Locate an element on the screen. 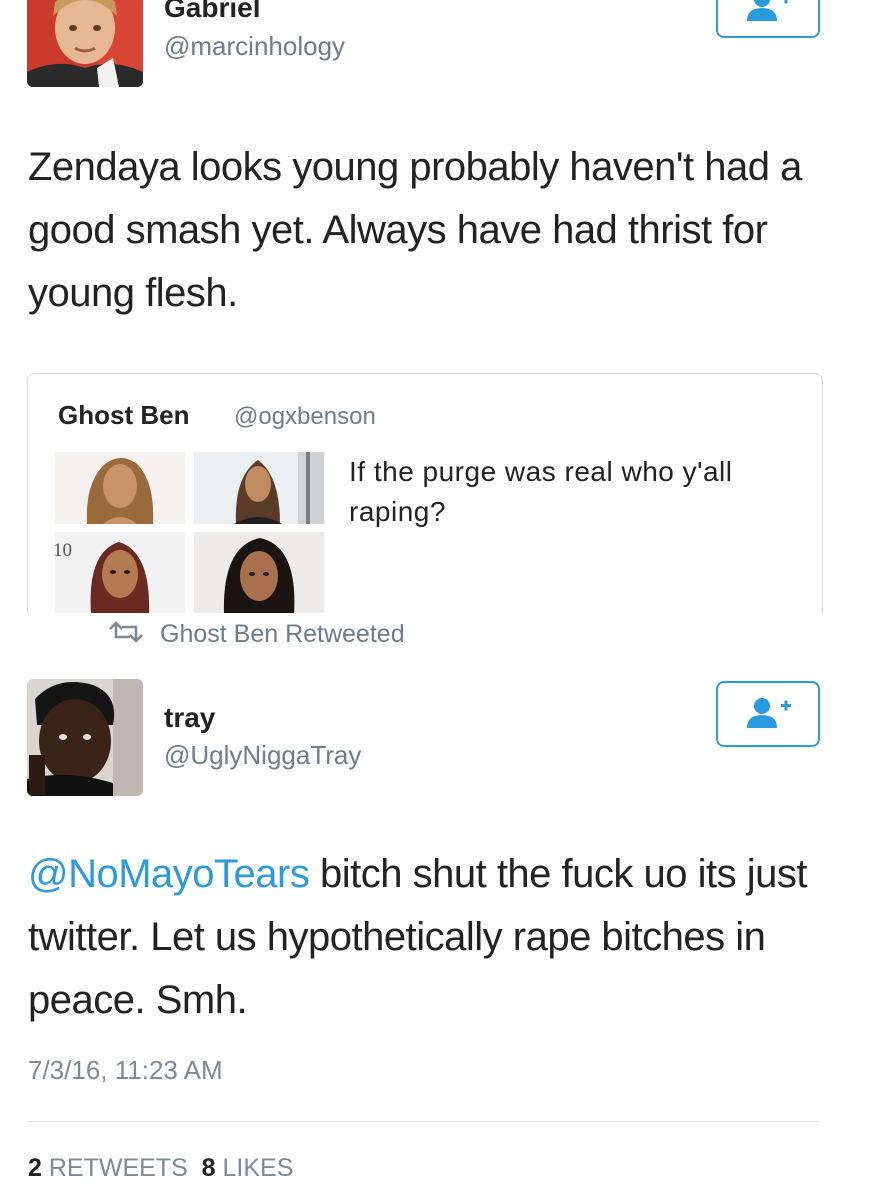 This screenshot has height=1199, width=869. mention-link: @NoMayoTears is located at coordinates (169, 874).